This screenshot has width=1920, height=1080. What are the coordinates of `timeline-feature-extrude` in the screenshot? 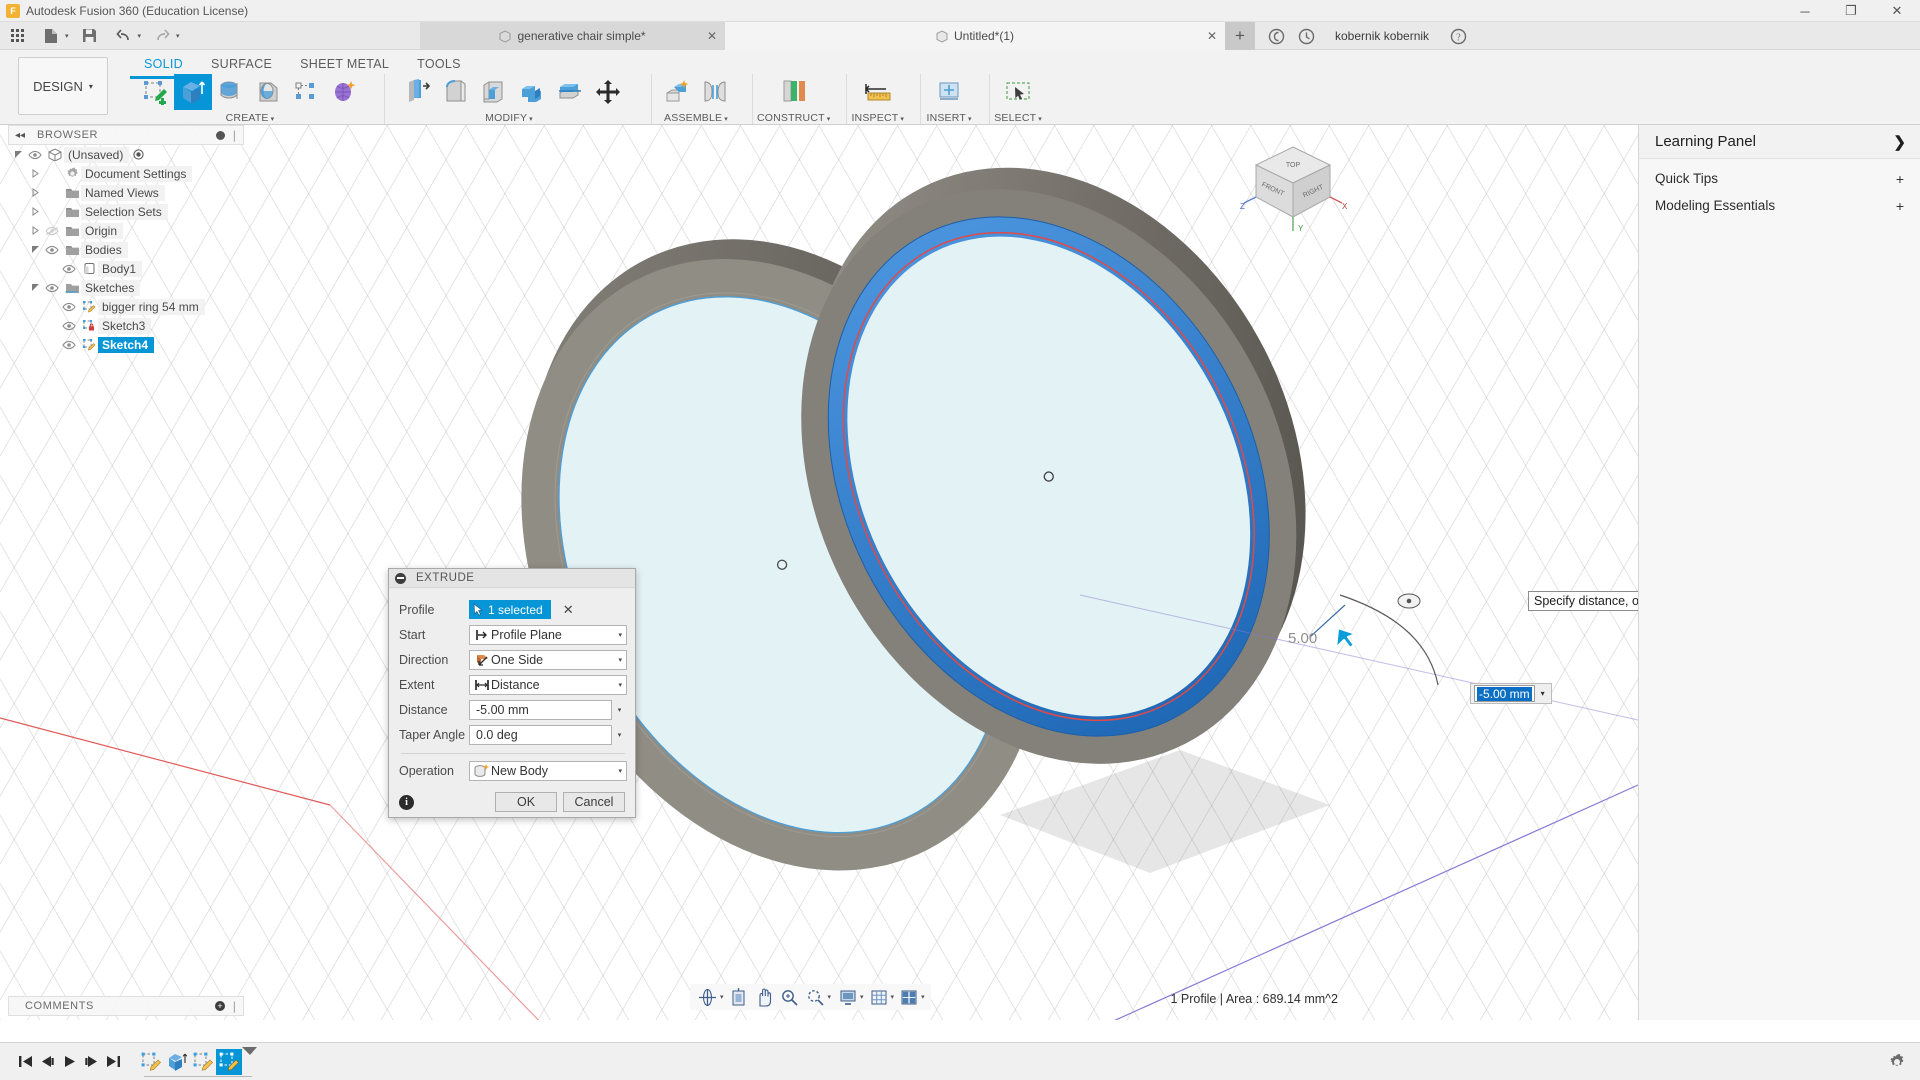 It's located at (177, 1062).